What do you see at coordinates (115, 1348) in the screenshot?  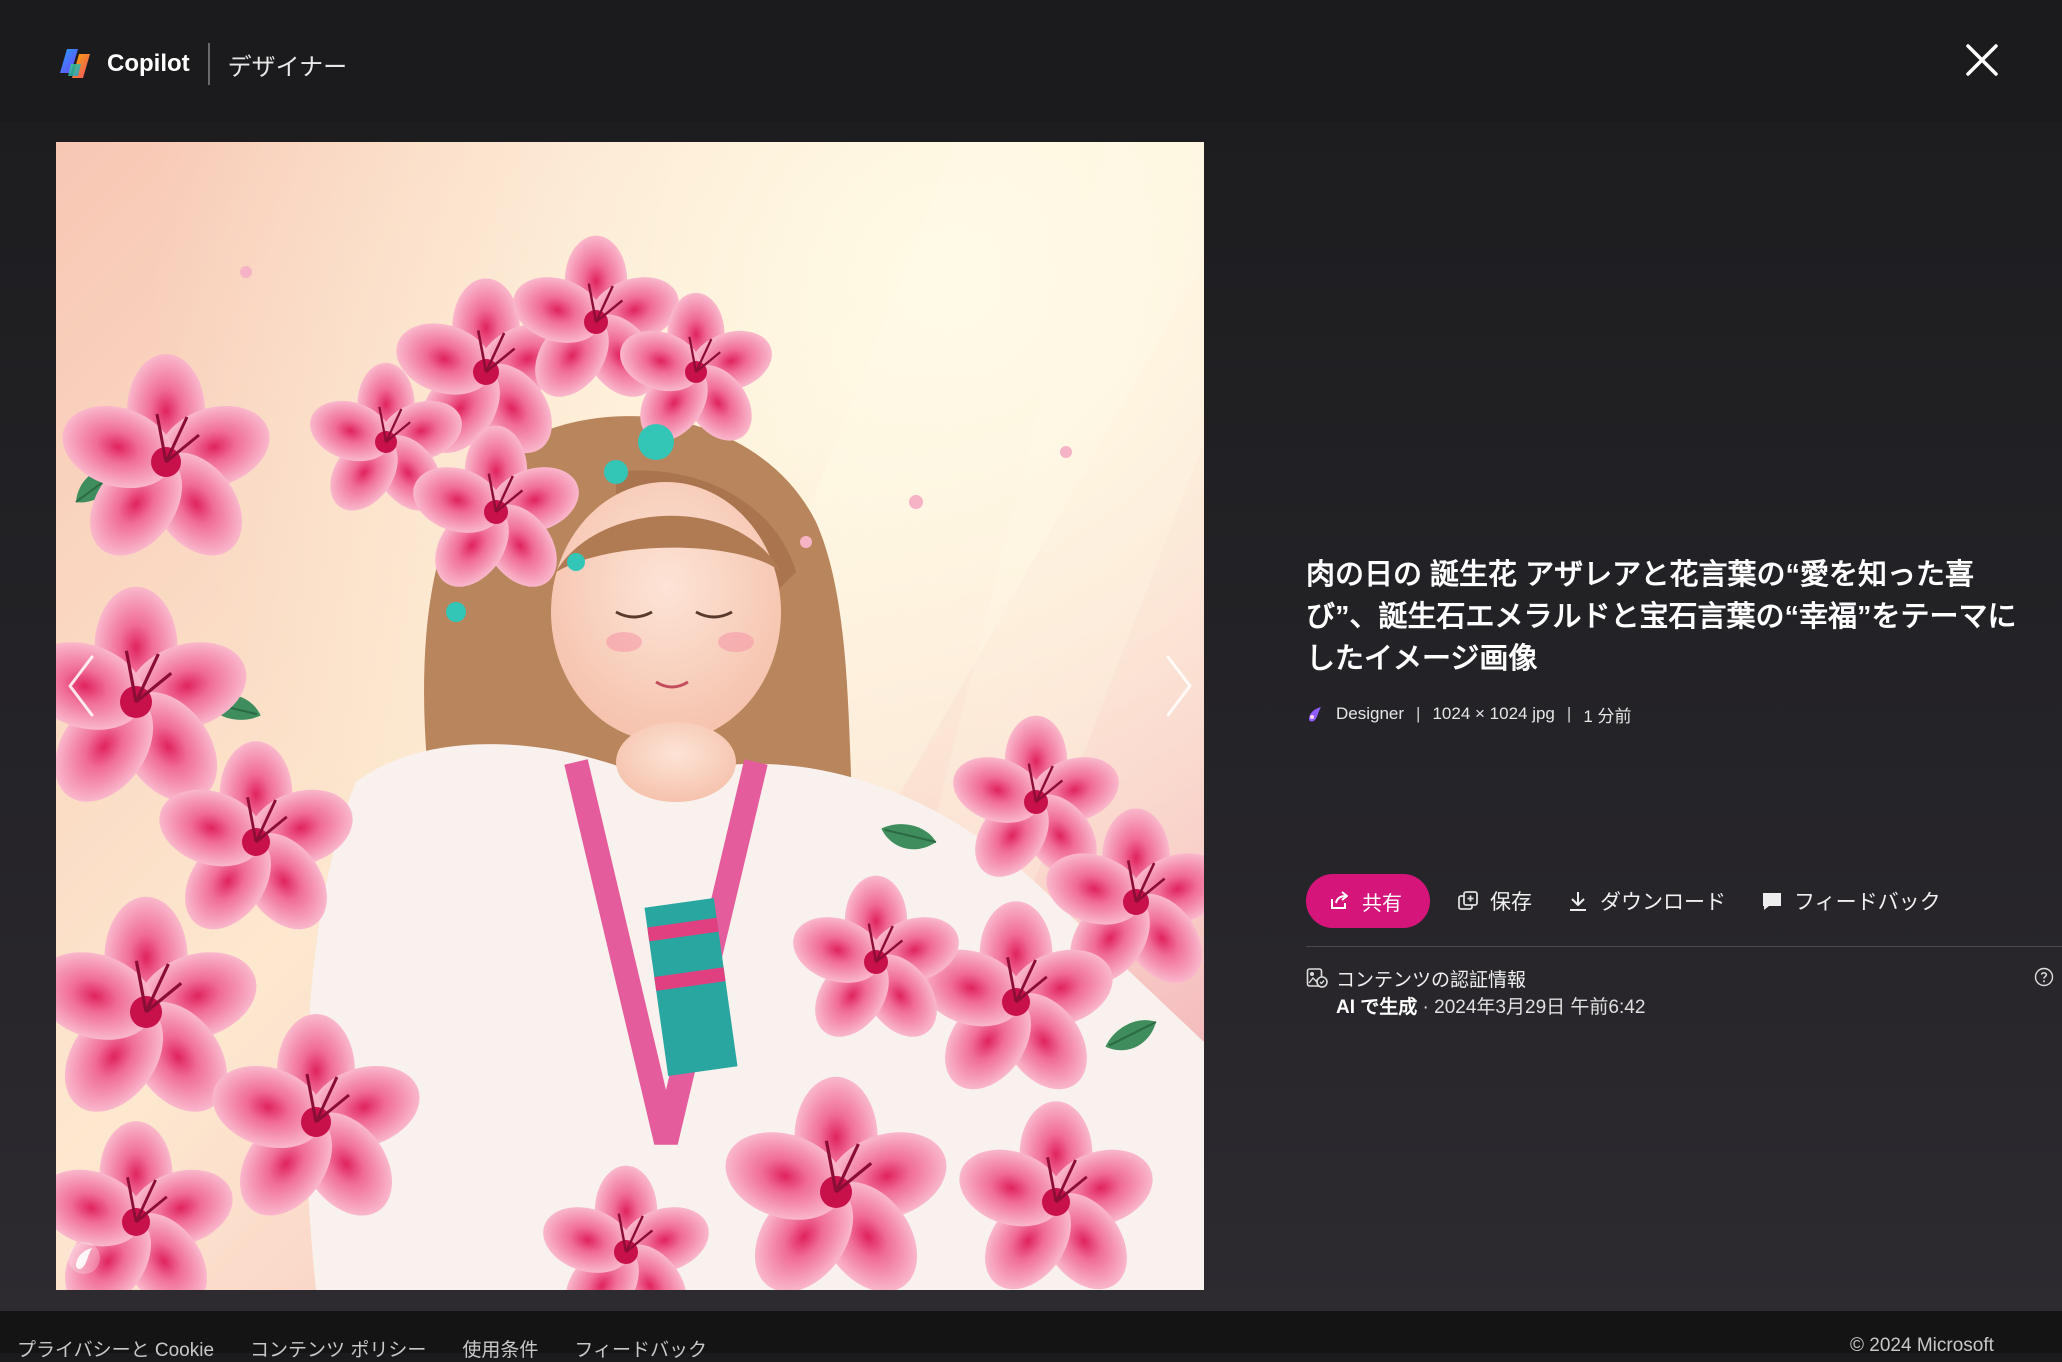 I see `footer-link-privacy: プライバシーと Cookie` at bounding box center [115, 1348].